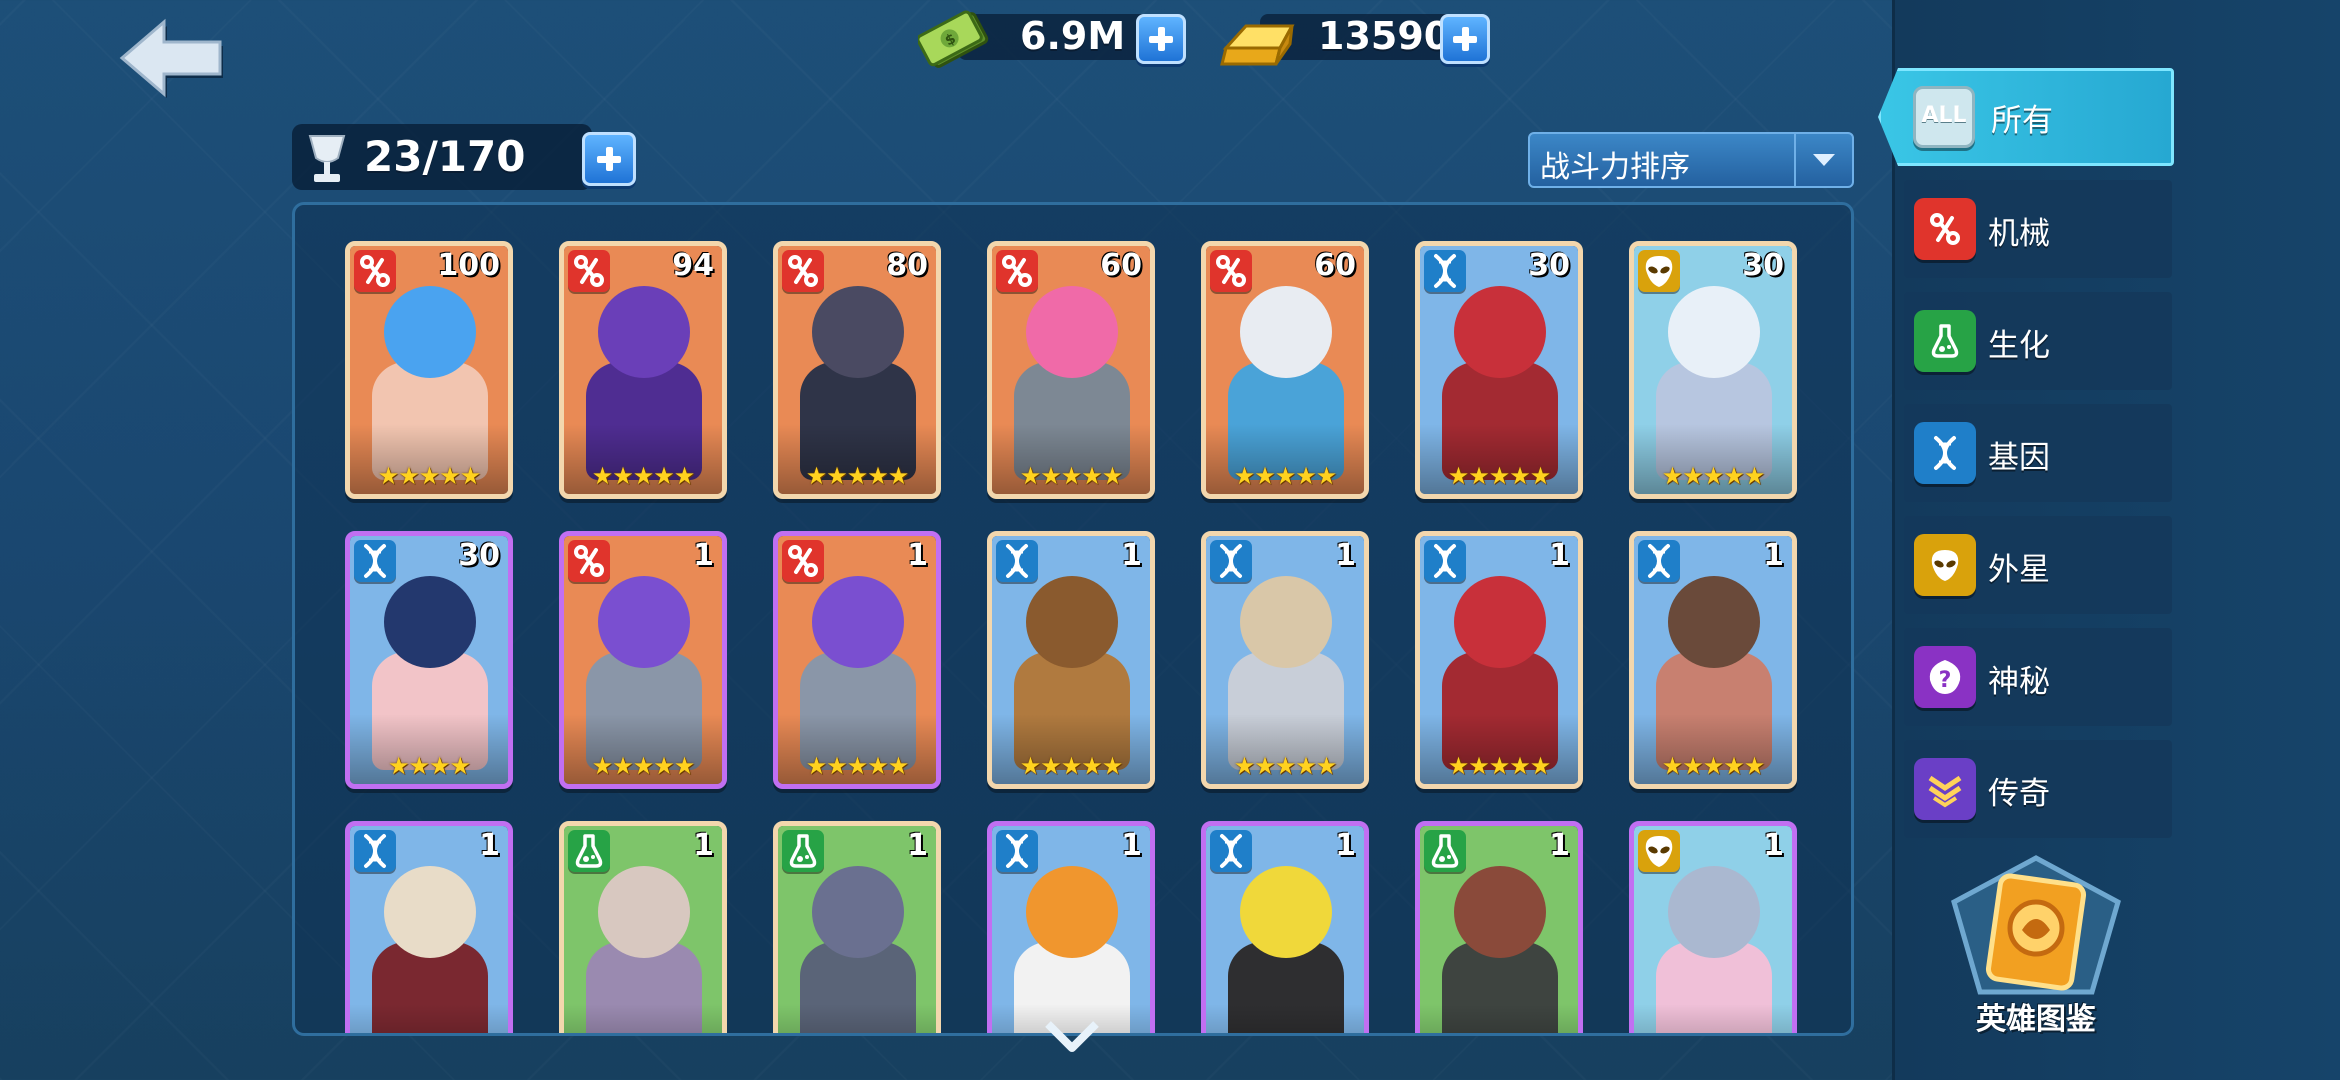 The height and width of the screenshot is (1080, 2340). Describe the element at coordinates (327, 158) in the screenshot. I see `trophy-cup-icon` at that location.